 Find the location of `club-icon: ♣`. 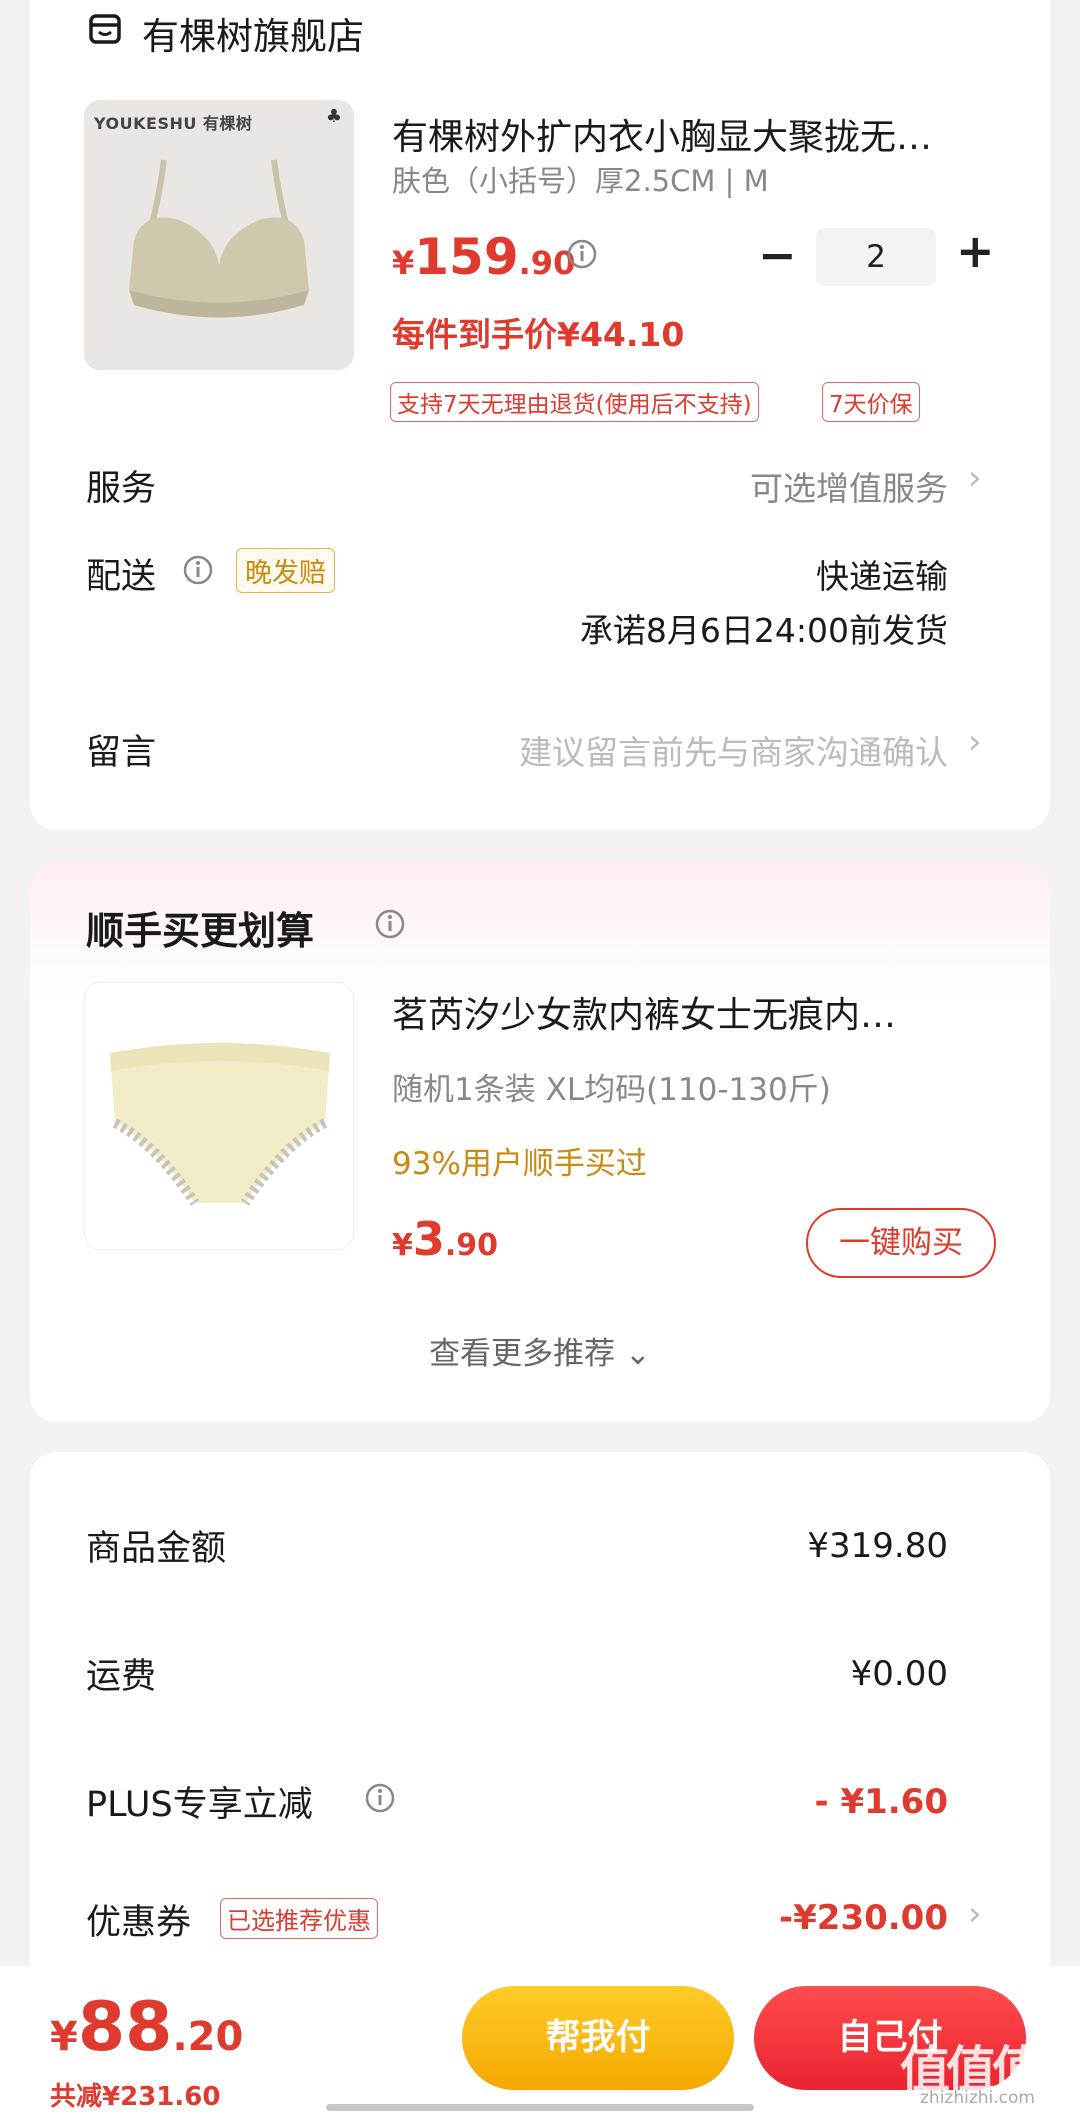

club-icon: ♣ is located at coordinates (333, 116).